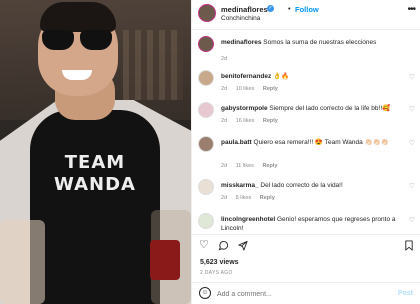 The height and width of the screenshot is (304, 420). What do you see at coordinates (245, 89) in the screenshot?
I see `comment-likes: 10 likes` at bounding box center [245, 89].